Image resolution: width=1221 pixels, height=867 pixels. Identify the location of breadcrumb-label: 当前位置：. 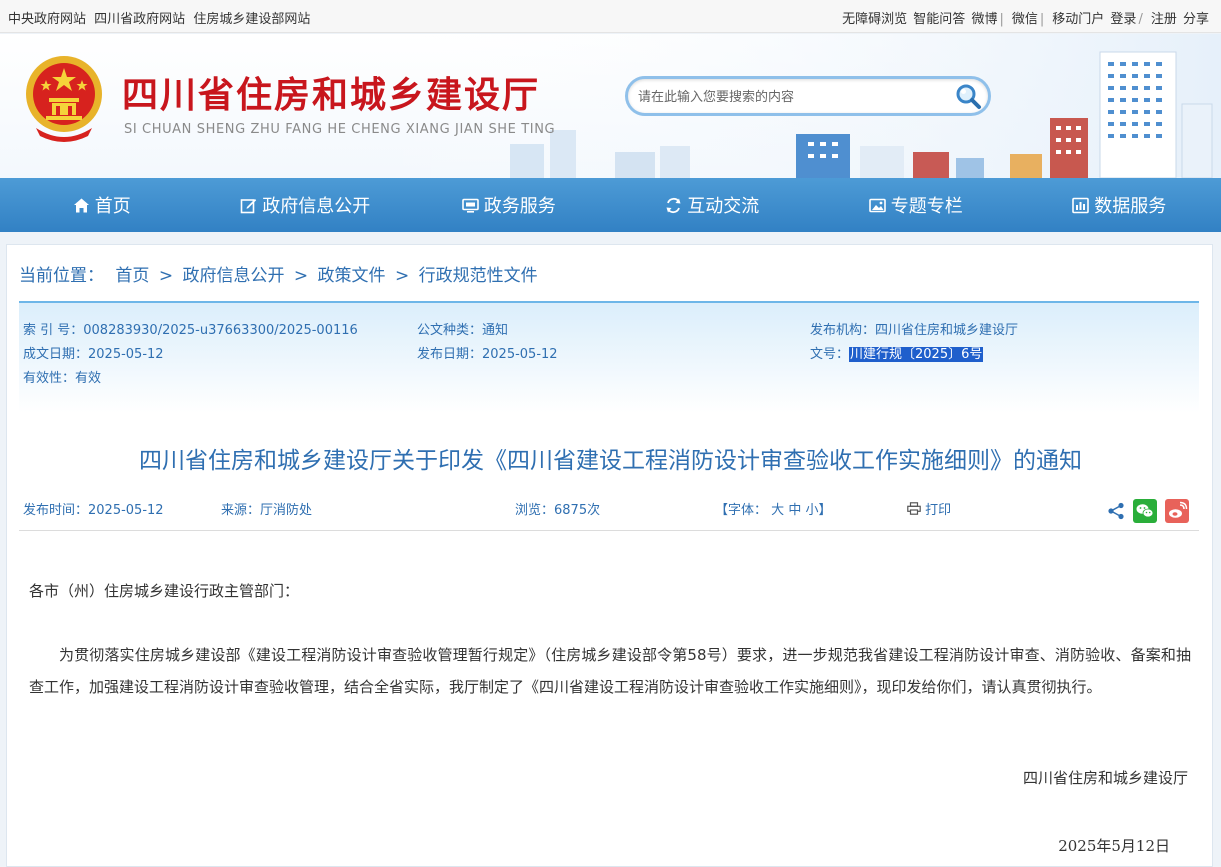
(61, 276).